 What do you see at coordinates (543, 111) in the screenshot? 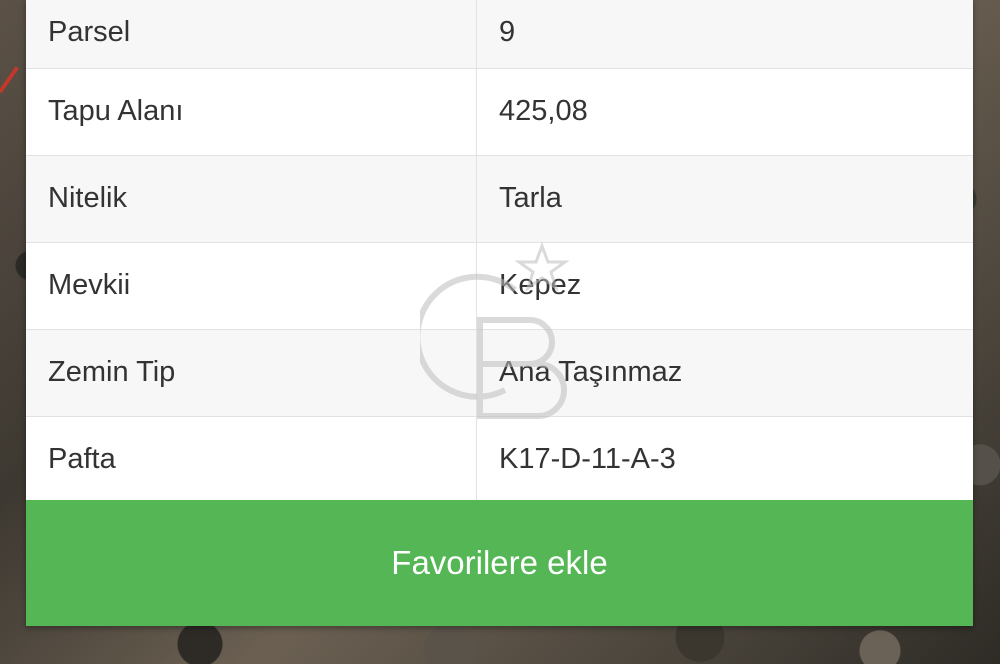
I see `row-value: 425,08` at bounding box center [543, 111].